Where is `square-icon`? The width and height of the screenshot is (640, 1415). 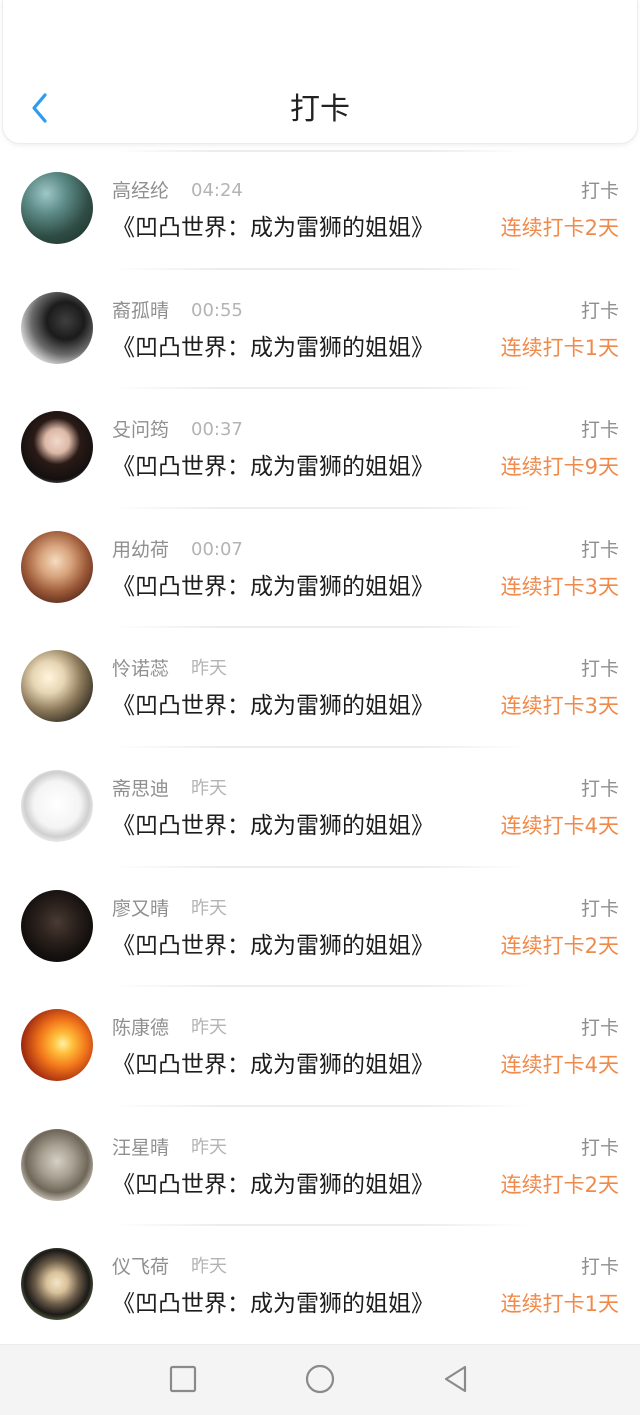
square-icon is located at coordinates (183, 1381).